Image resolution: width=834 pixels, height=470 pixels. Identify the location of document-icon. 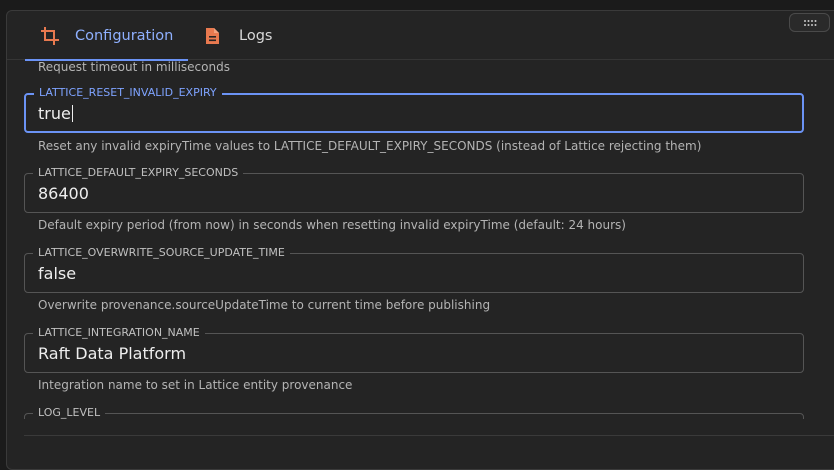
(214, 36).